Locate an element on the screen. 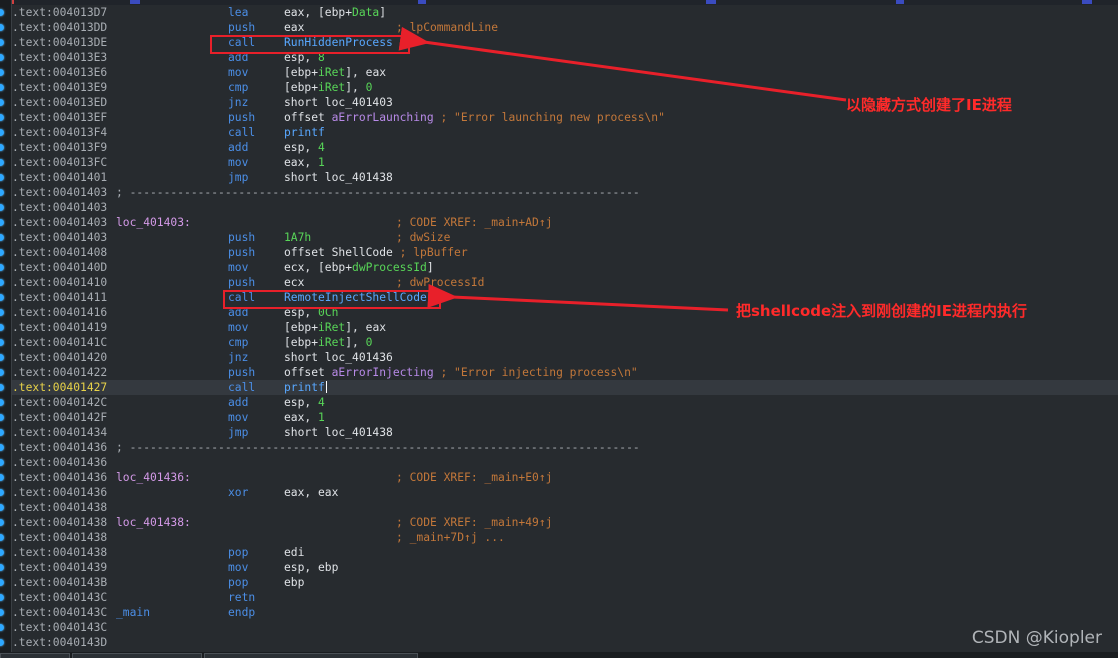 The width and height of the screenshot is (1118, 658). arrow-to-runhiddenprocess is located at coordinates (622, 64).